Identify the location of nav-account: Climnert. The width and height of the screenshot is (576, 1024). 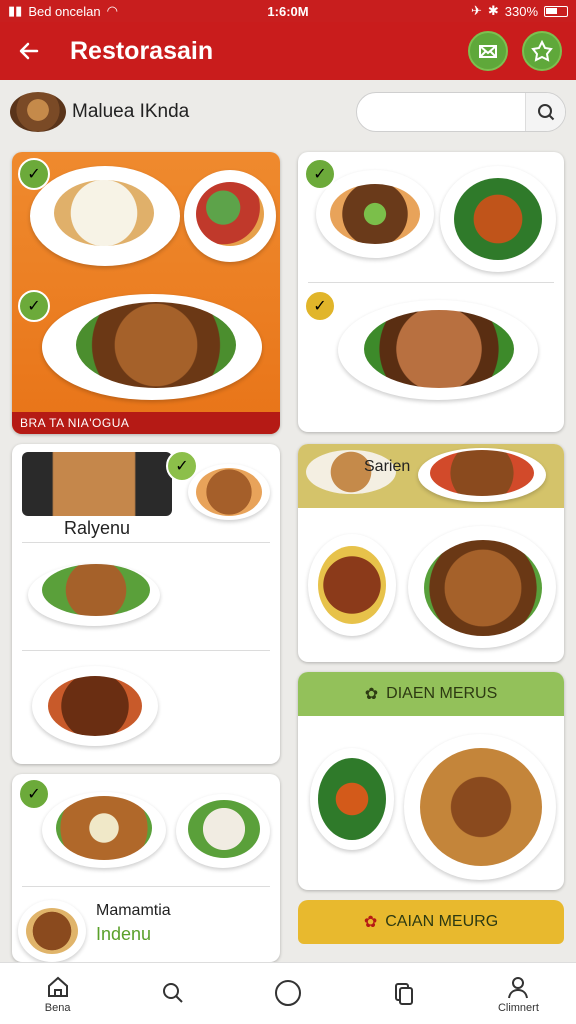
(518, 993).